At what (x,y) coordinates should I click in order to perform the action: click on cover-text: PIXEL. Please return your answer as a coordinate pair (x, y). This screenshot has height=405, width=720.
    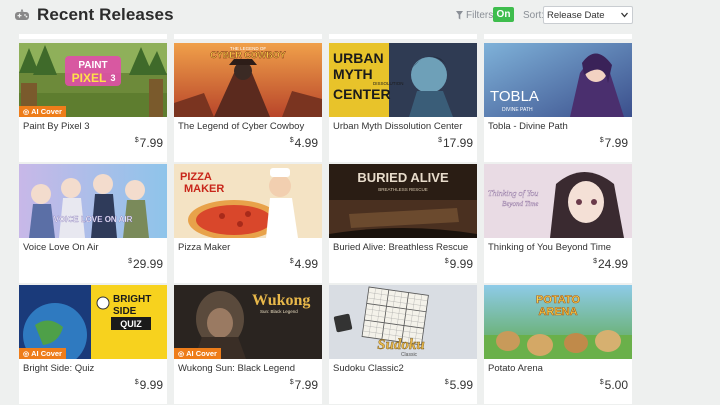
    Looking at the image, I should click on (89, 78).